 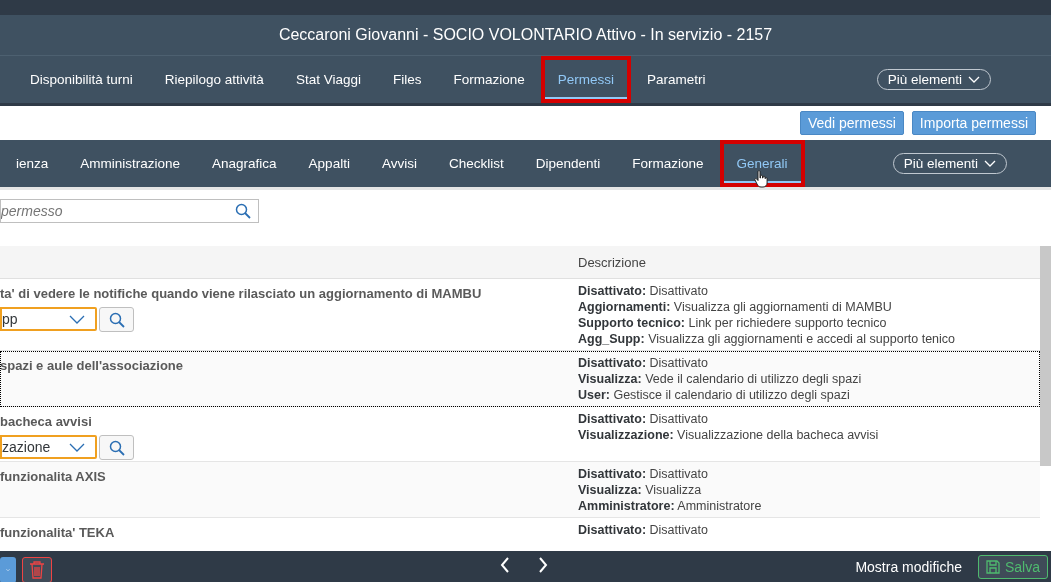 I want to click on permission-title: bacheca avvisi, so click(x=46, y=421).